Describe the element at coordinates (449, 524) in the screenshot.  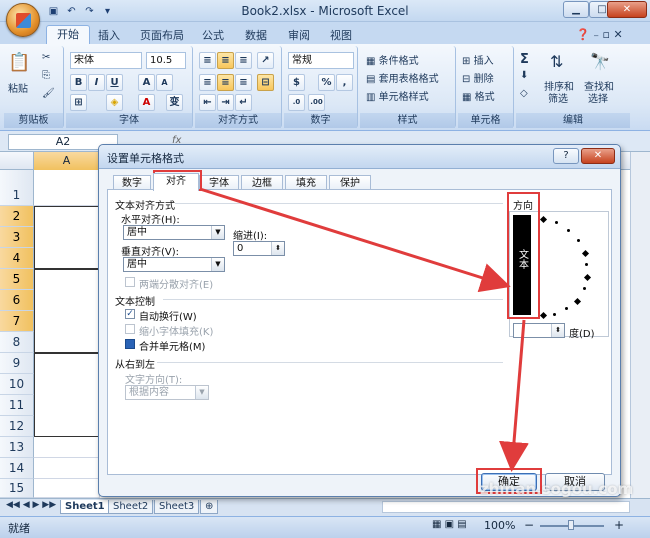
I see `view-buttons-icon: ▦ ▣ ▤` at that location.